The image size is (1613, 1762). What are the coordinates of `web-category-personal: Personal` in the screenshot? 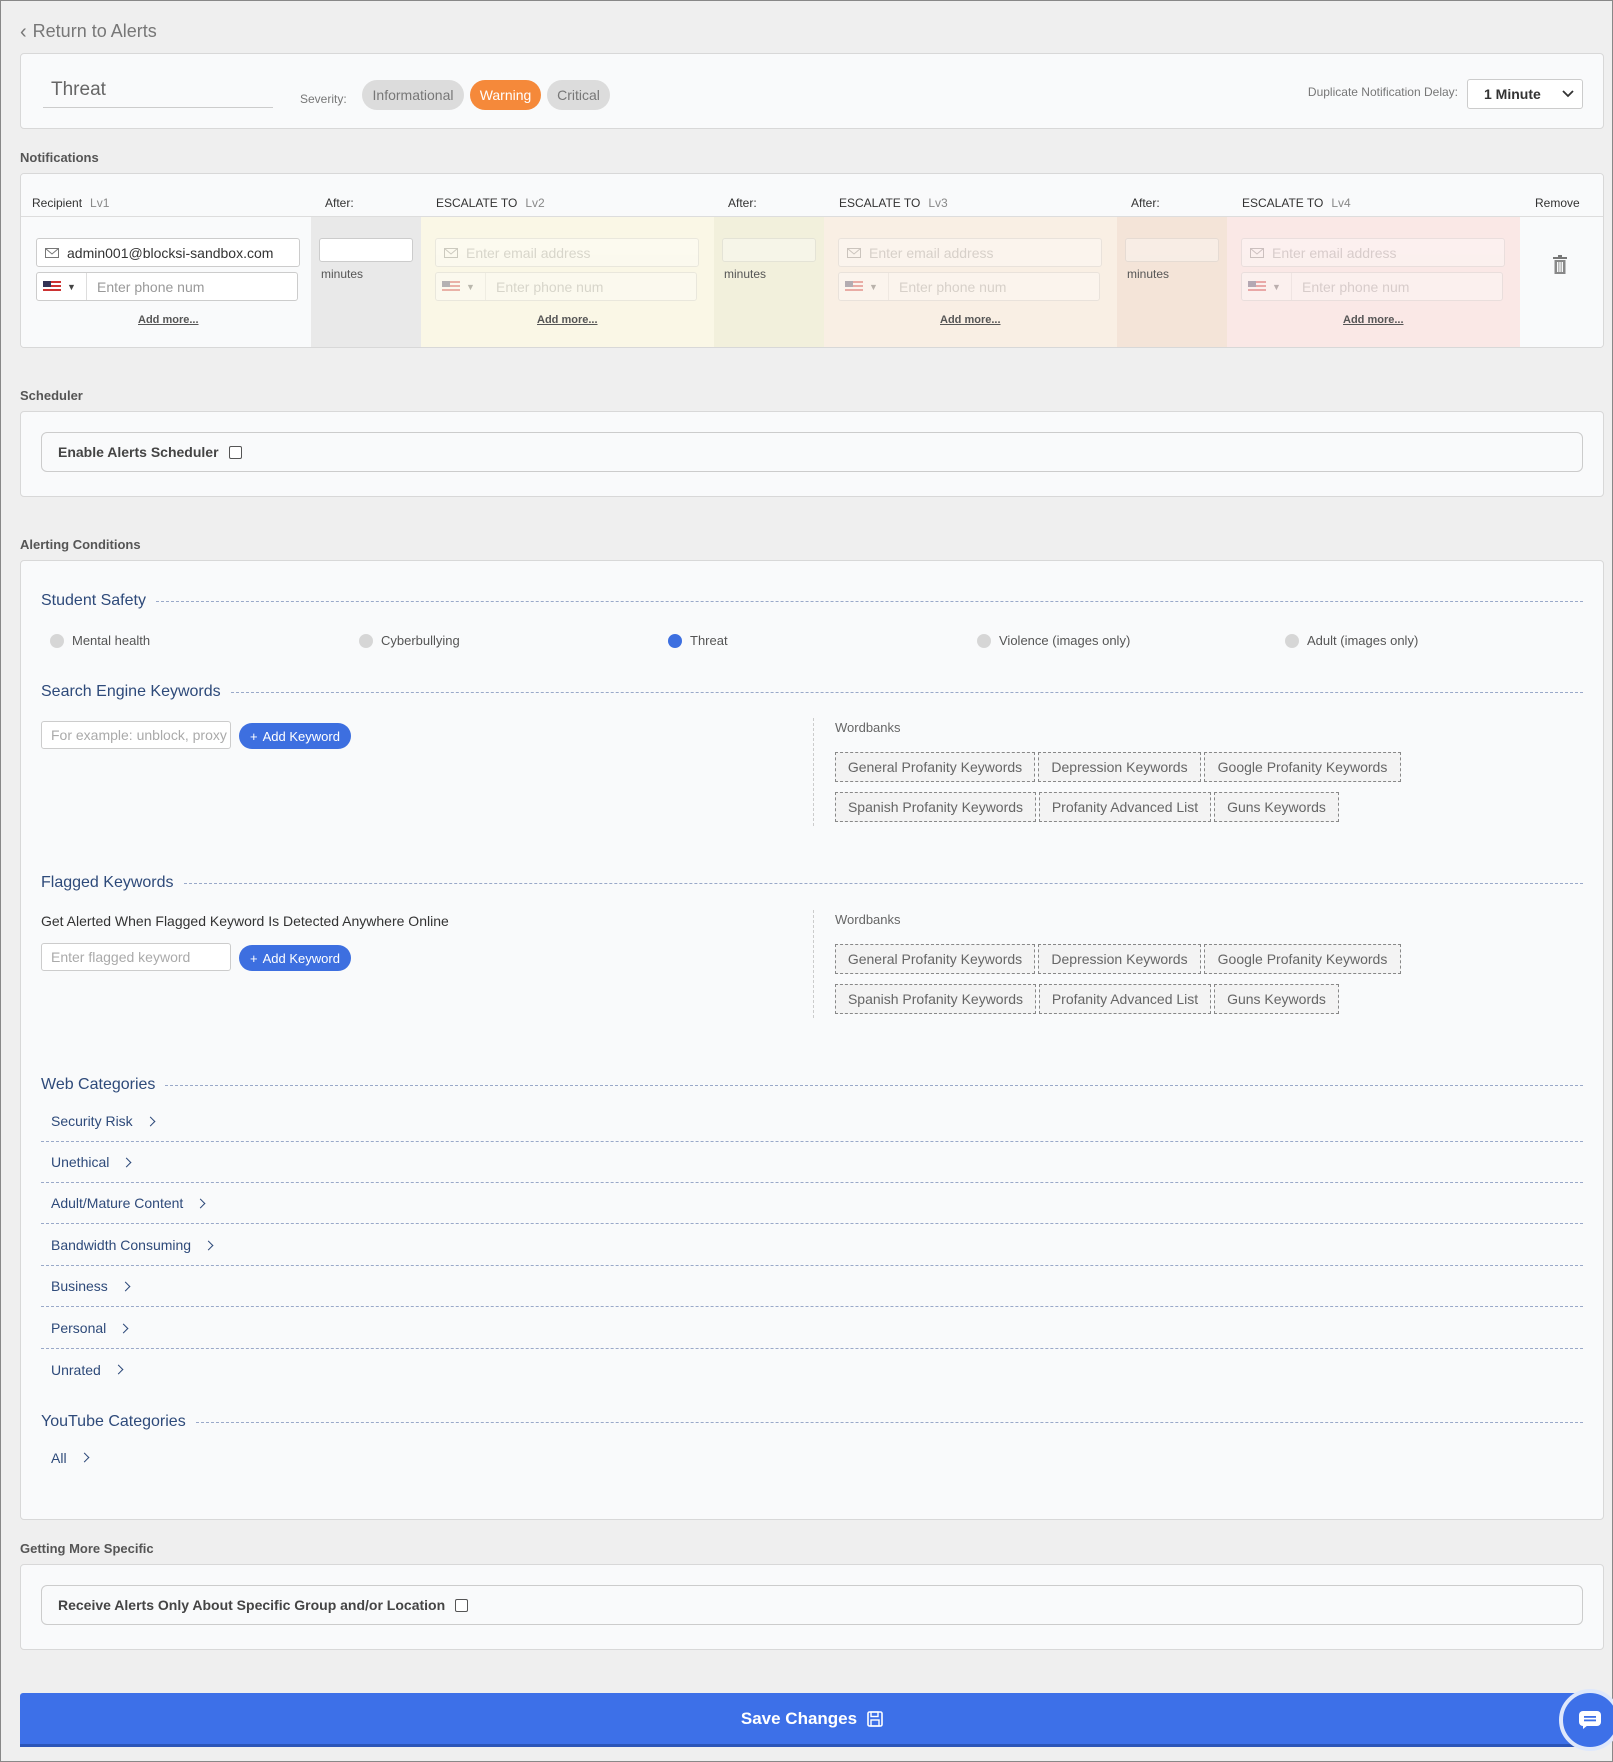 It's located at (812, 1328).